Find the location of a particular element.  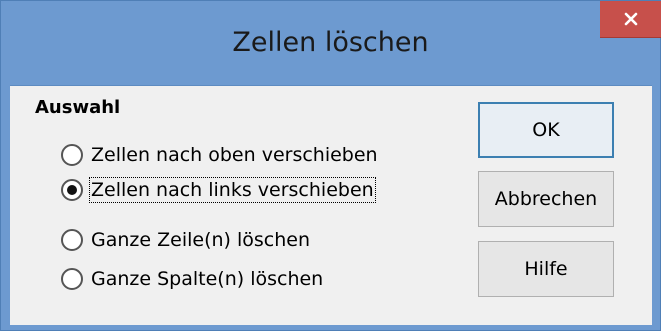

group-title: Auswahl is located at coordinates (78, 107).